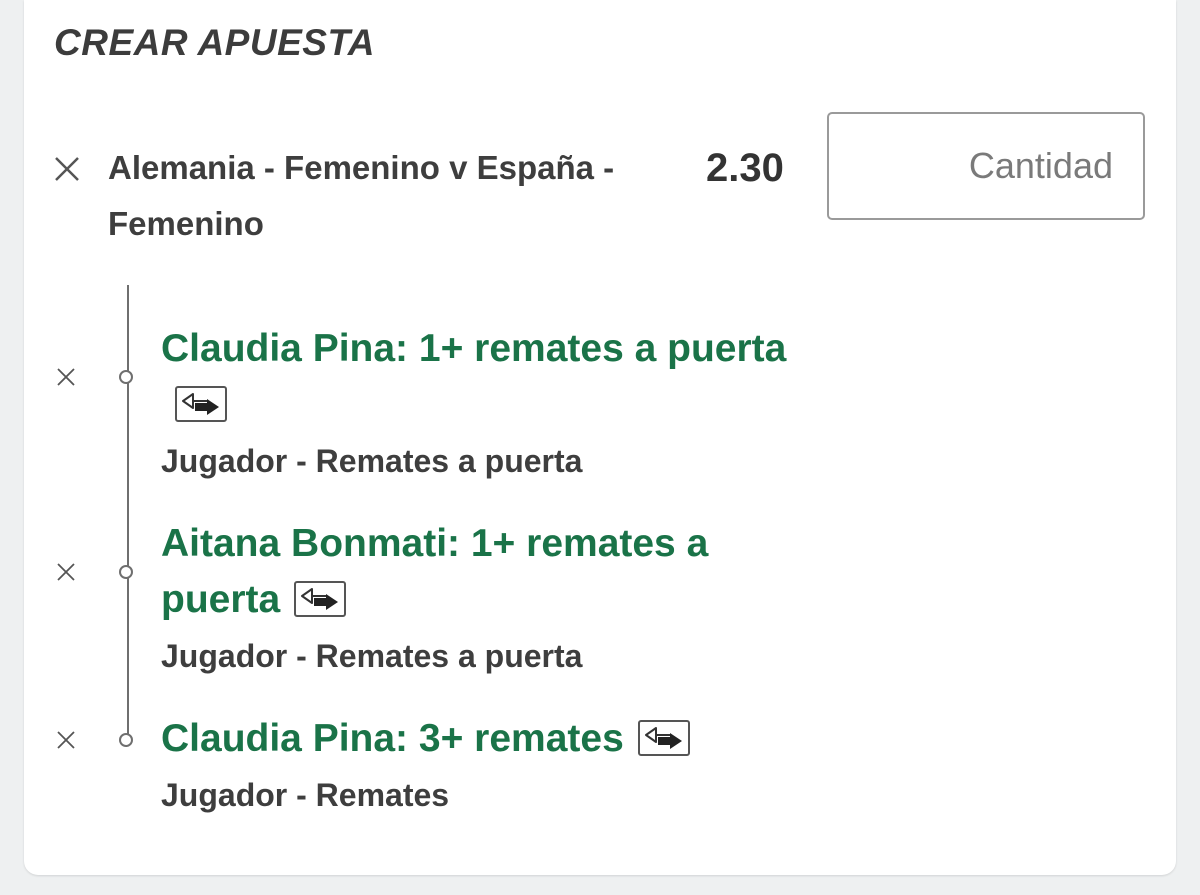 The width and height of the screenshot is (1200, 895). What do you see at coordinates (392, 738) in the screenshot?
I see `selection-name-text: Claudia Pina: 3+ remates` at bounding box center [392, 738].